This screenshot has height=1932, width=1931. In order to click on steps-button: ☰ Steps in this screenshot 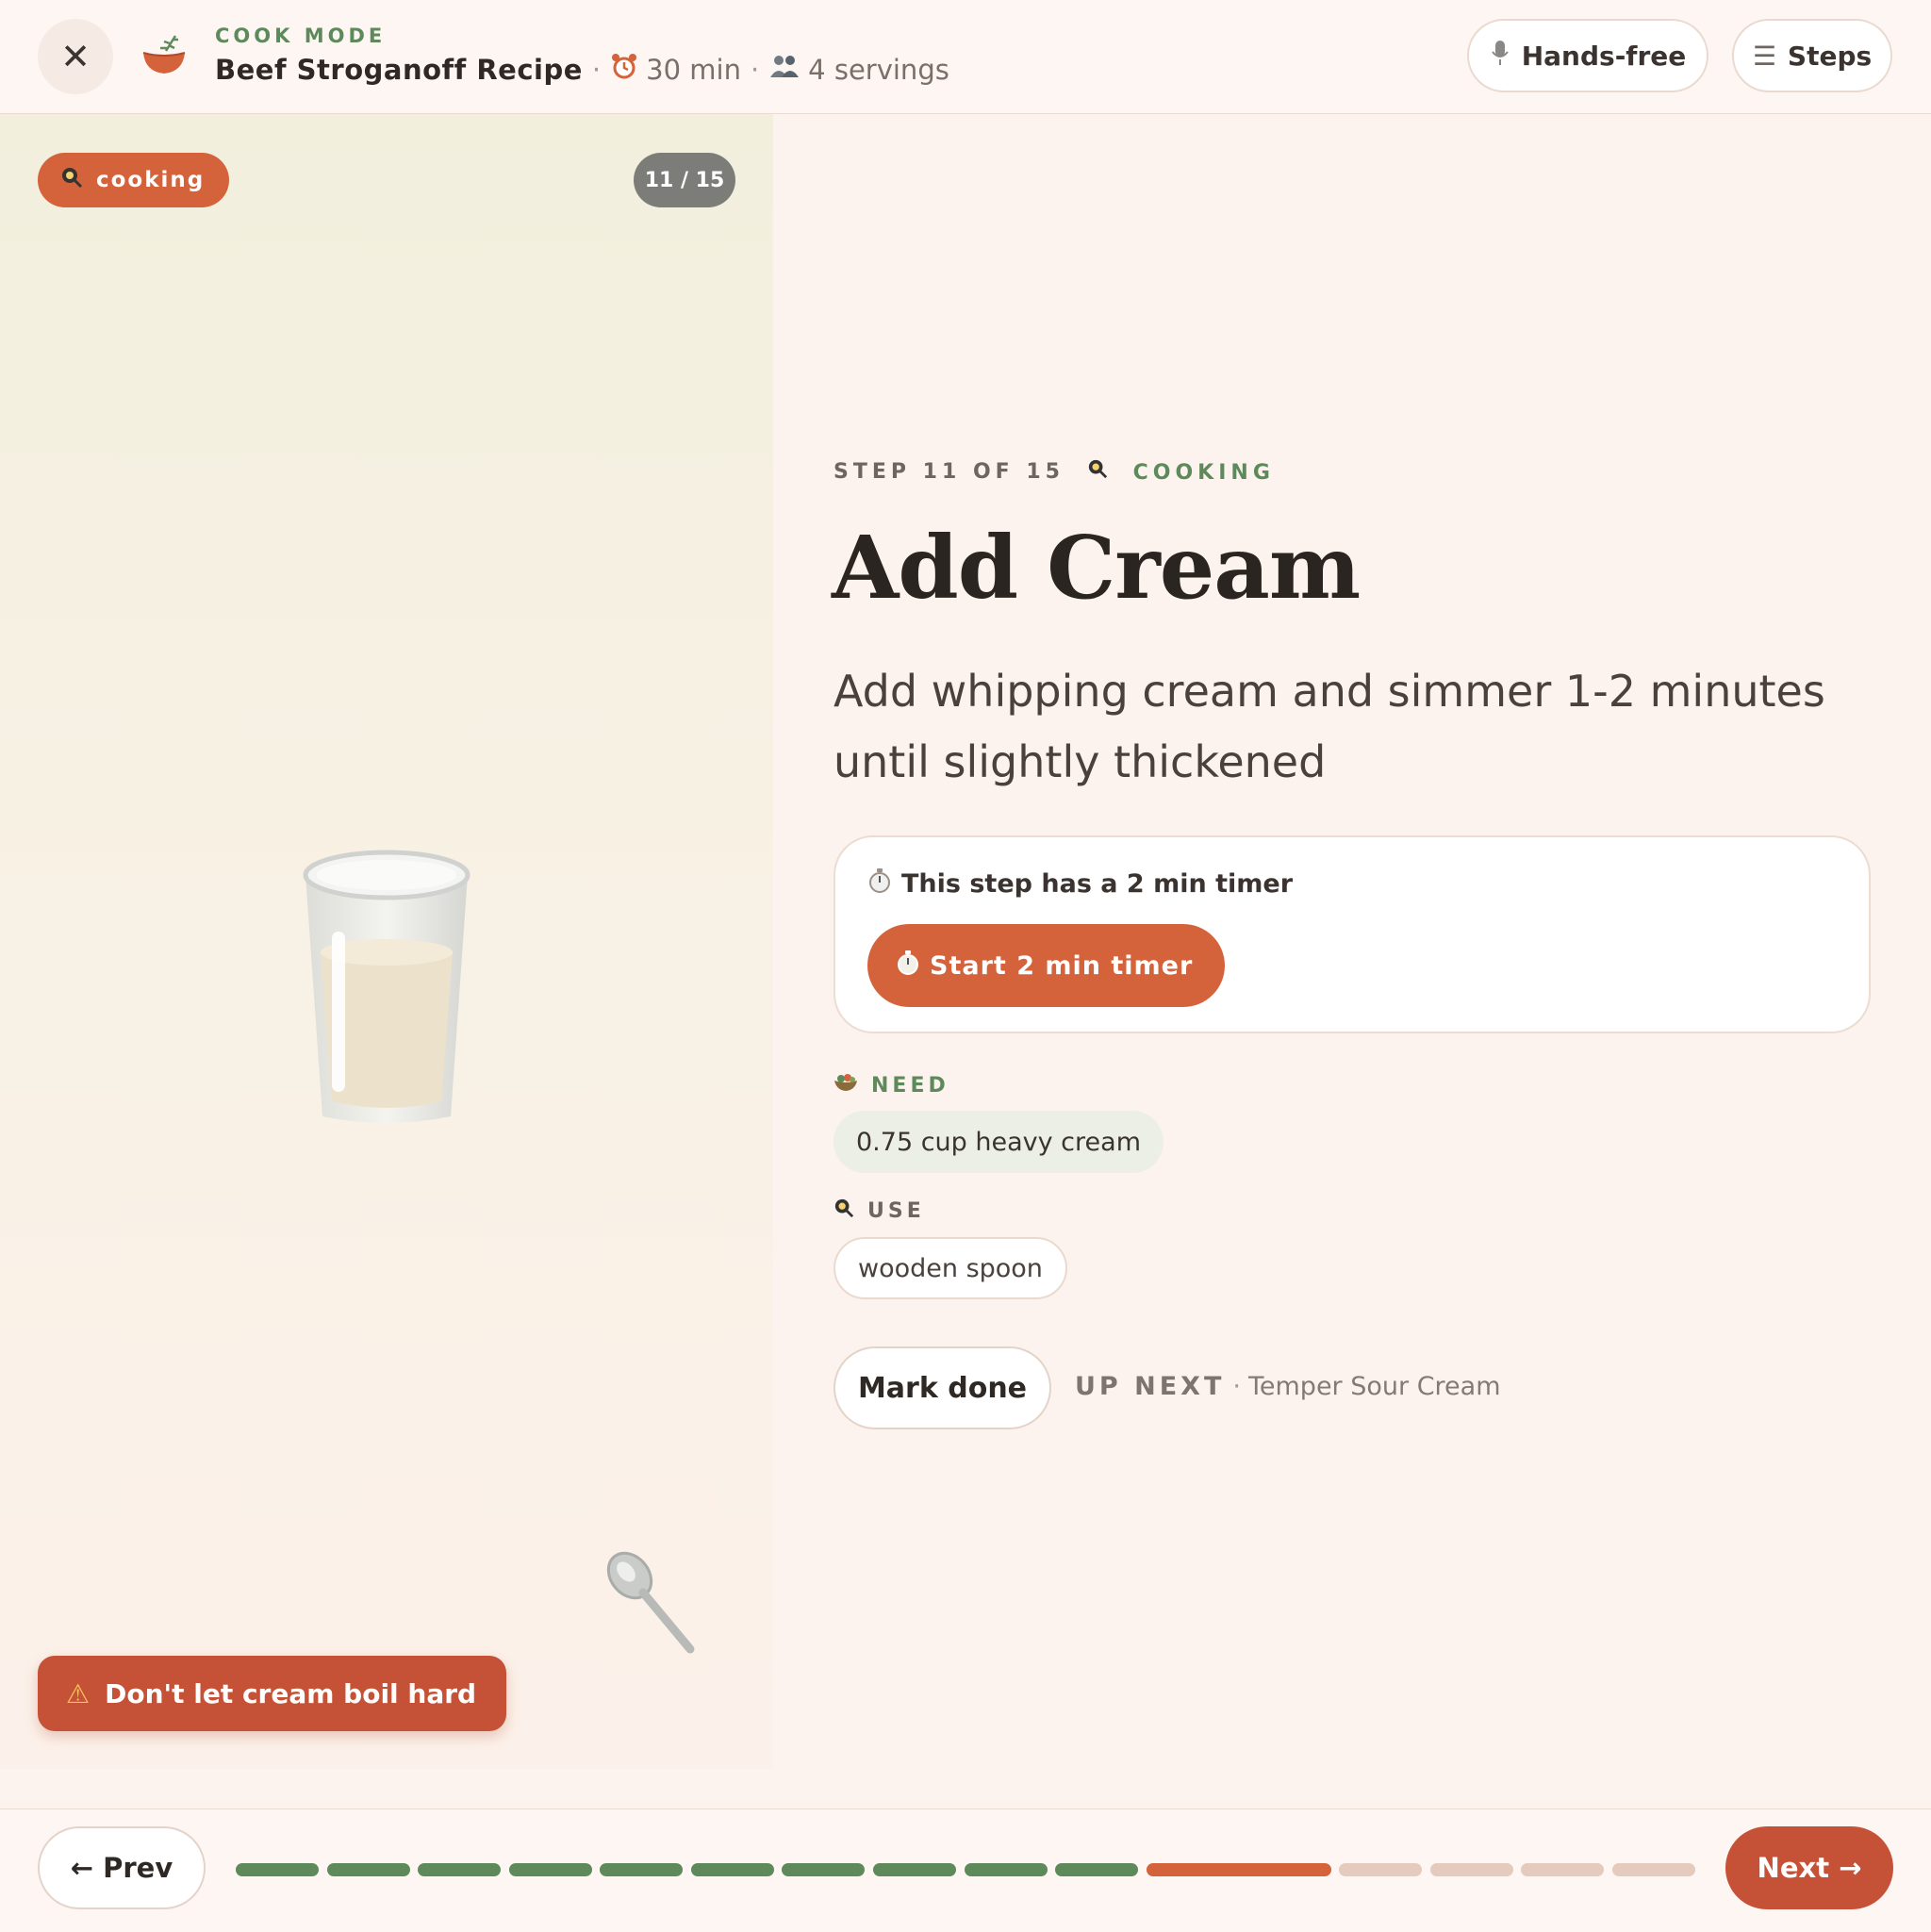, I will do `click(1812, 55)`.